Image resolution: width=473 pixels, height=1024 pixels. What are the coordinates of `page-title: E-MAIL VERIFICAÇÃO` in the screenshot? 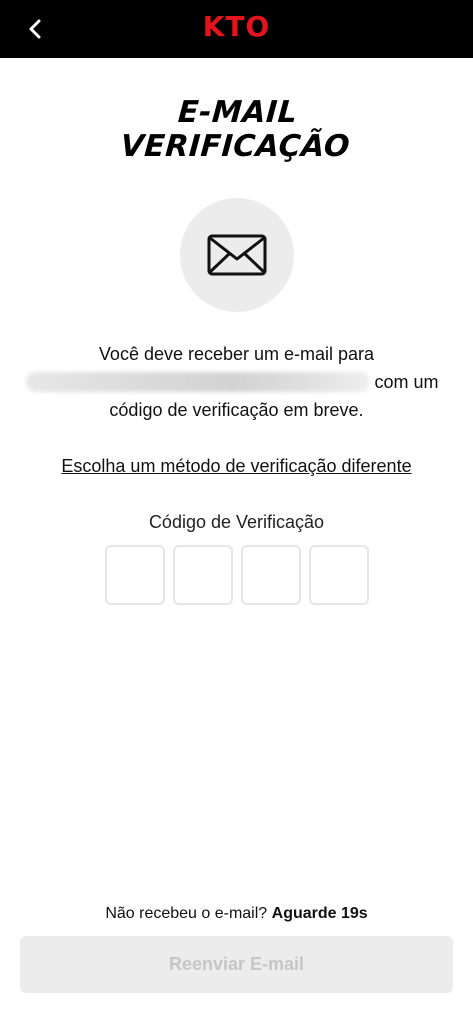 It's located at (236, 129).